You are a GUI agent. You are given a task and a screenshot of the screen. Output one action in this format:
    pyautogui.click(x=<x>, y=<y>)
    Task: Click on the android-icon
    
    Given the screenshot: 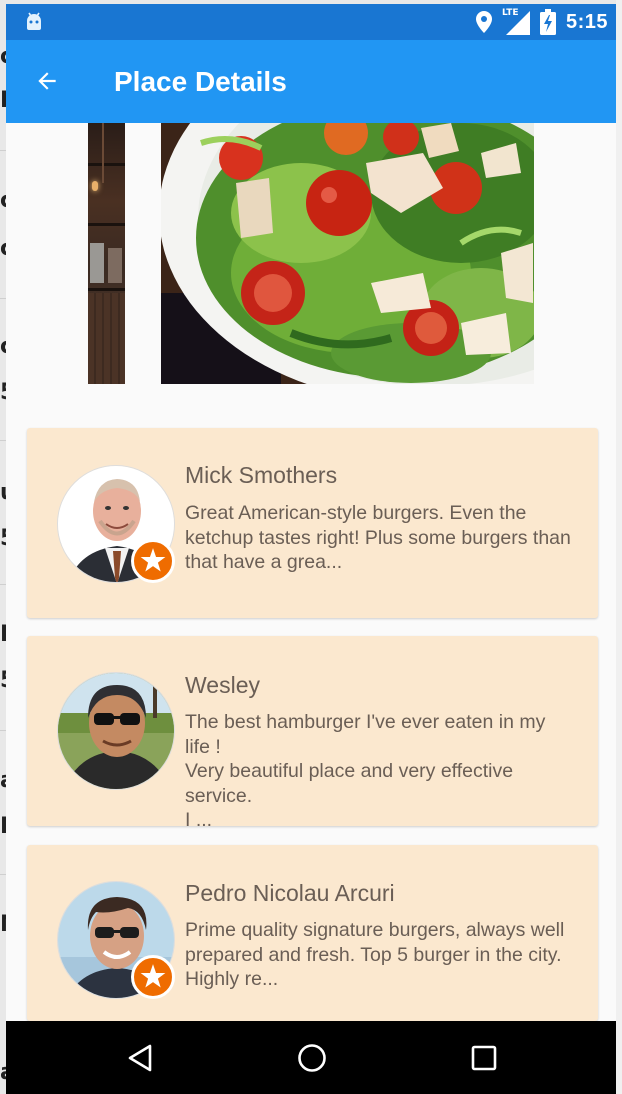 What is the action you would take?
    pyautogui.click(x=34, y=21)
    